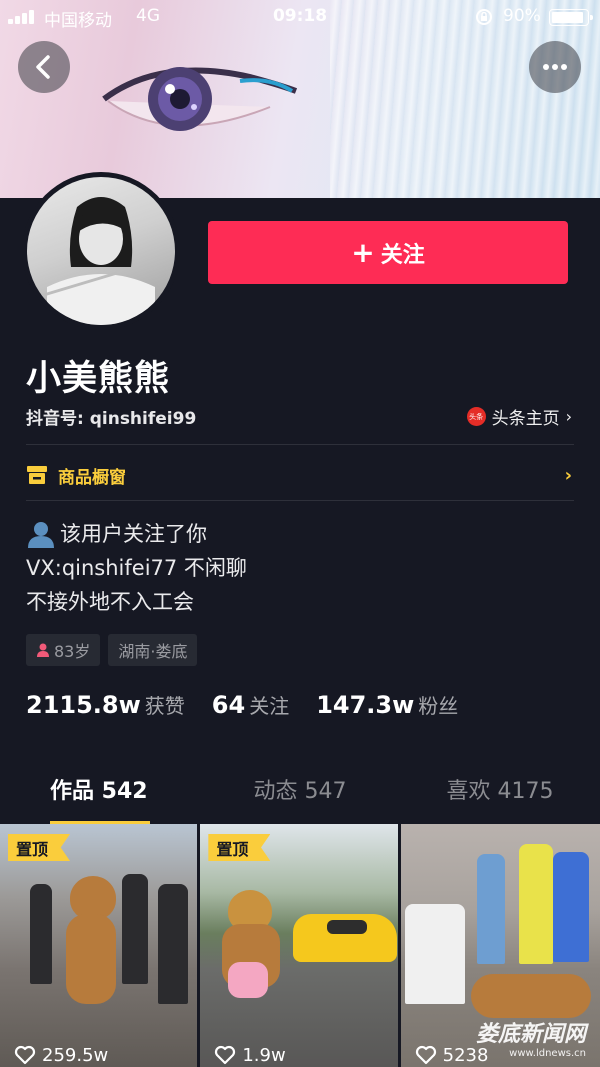 This screenshot has height=1067, width=600. I want to click on video-likes: 1.9w, so click(250, 1055).